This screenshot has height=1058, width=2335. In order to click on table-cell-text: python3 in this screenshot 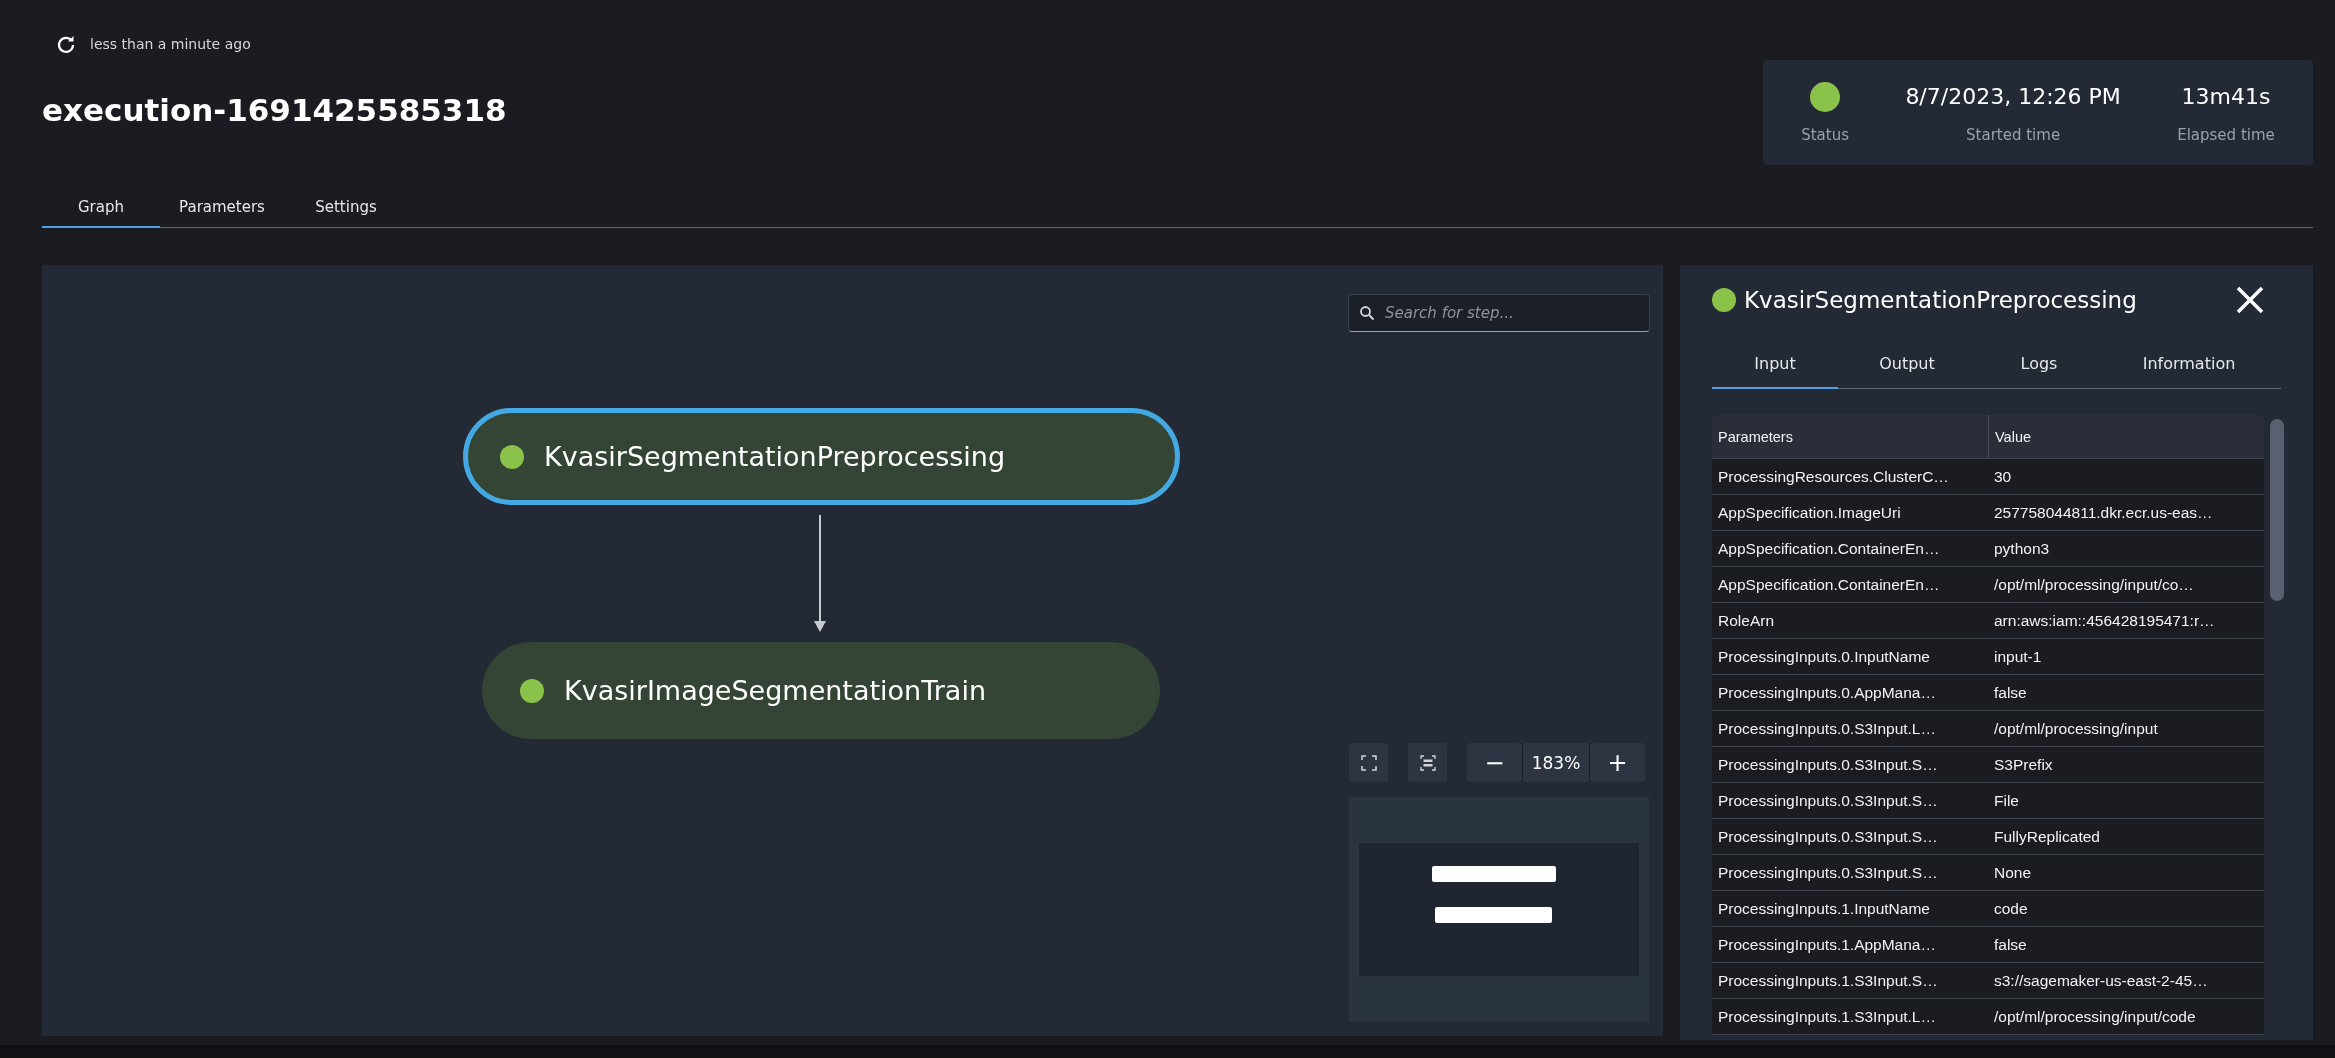, I will do `click(2022, 548)`.